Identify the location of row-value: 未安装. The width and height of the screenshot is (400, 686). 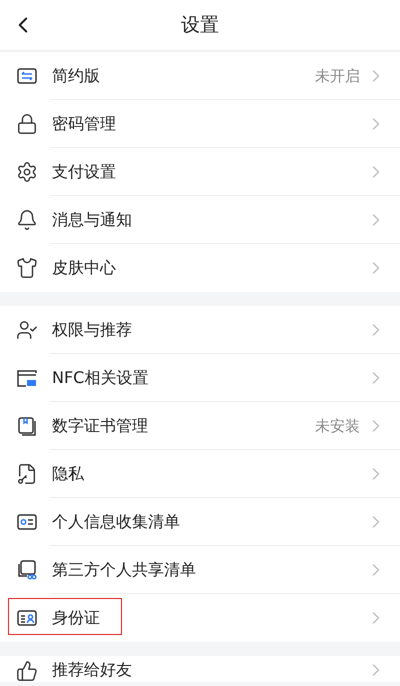
(337, 426).